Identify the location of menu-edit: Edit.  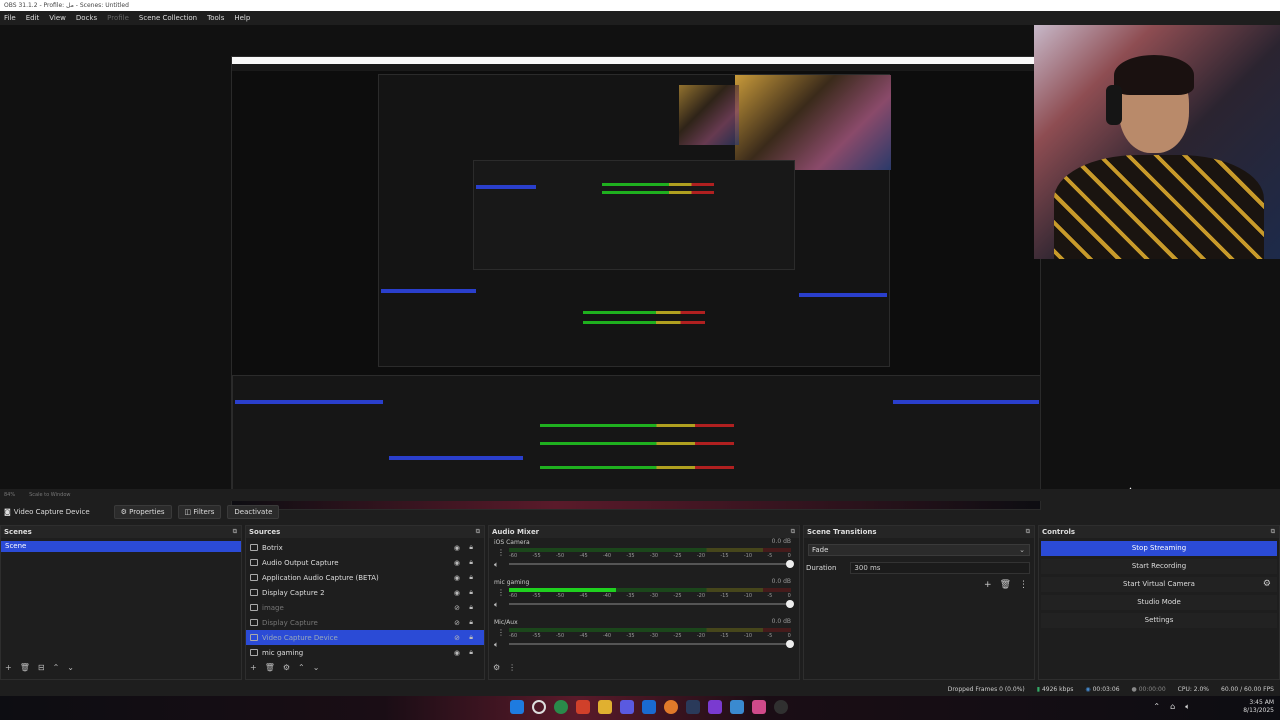
(33, 18).